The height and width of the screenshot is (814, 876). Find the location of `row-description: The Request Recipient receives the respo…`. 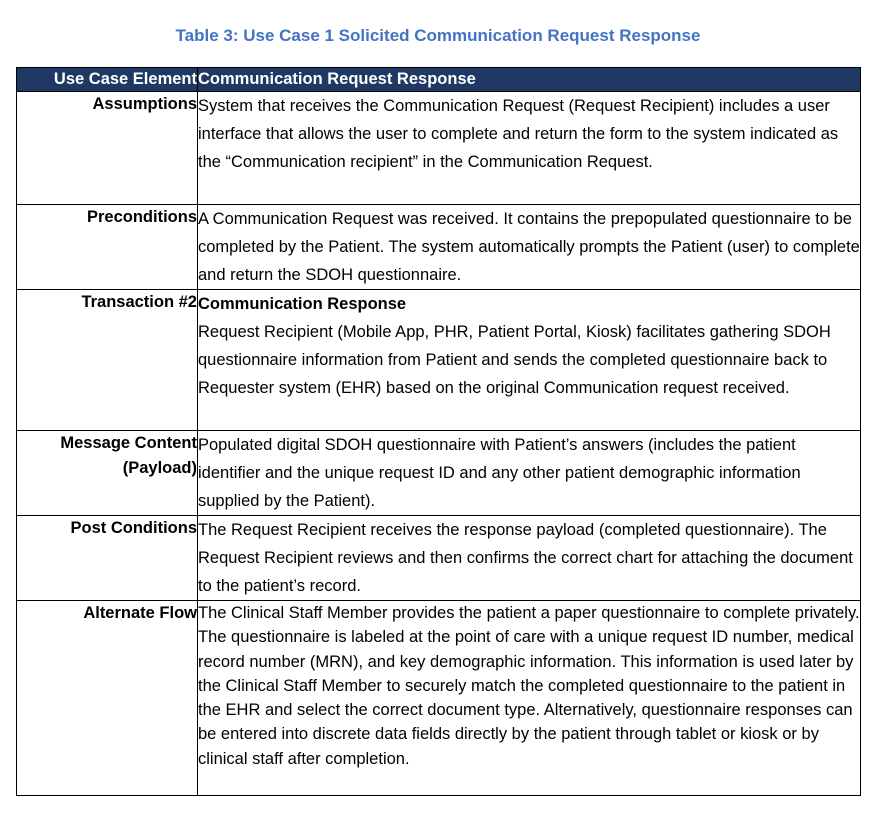

row-description: The Request Recipient receives the respo… is located at coordinates (529, 558).